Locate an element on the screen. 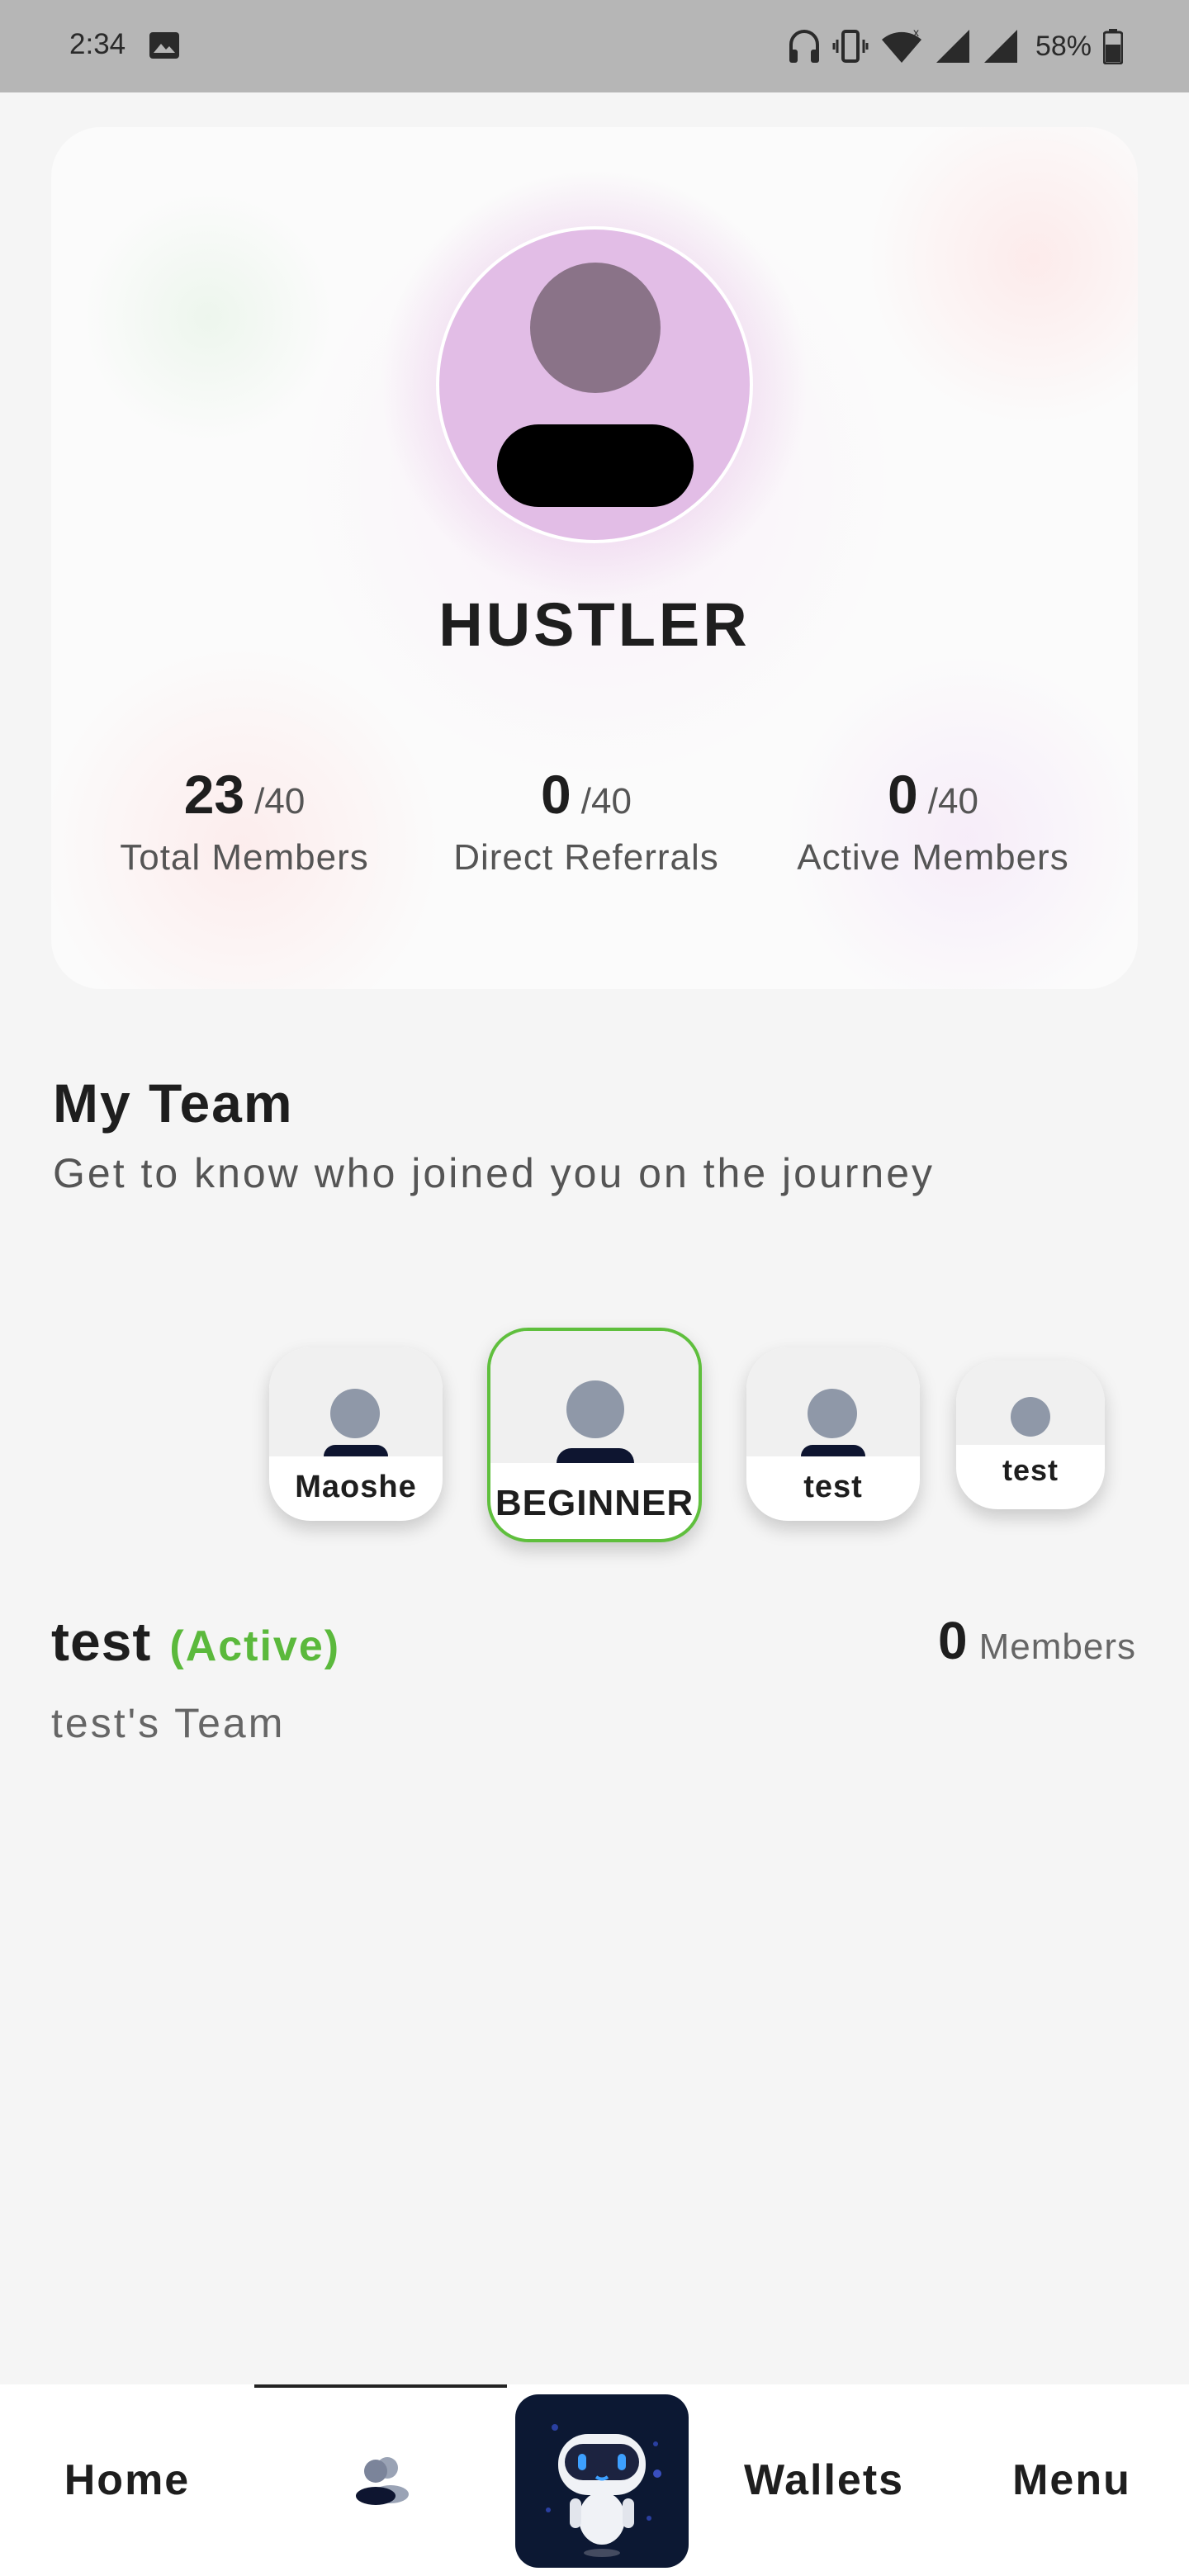 The height and width of the screenshot is (2576, 1189). stat-label: Direct Referrals is located at coordinates (586, 857).